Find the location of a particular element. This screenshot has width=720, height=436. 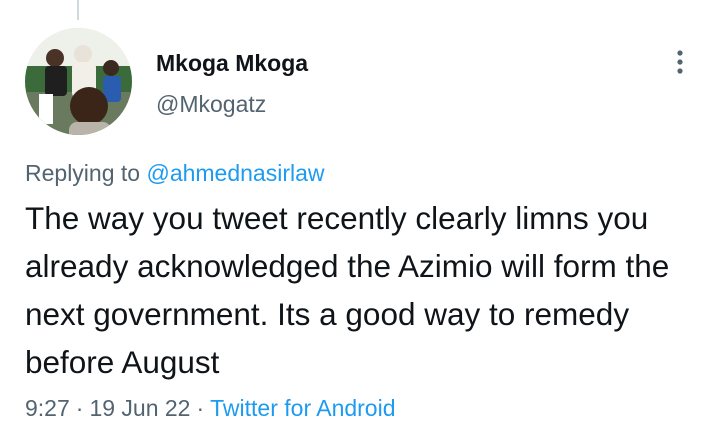

author-avatar is located at coordinates (78, 81).